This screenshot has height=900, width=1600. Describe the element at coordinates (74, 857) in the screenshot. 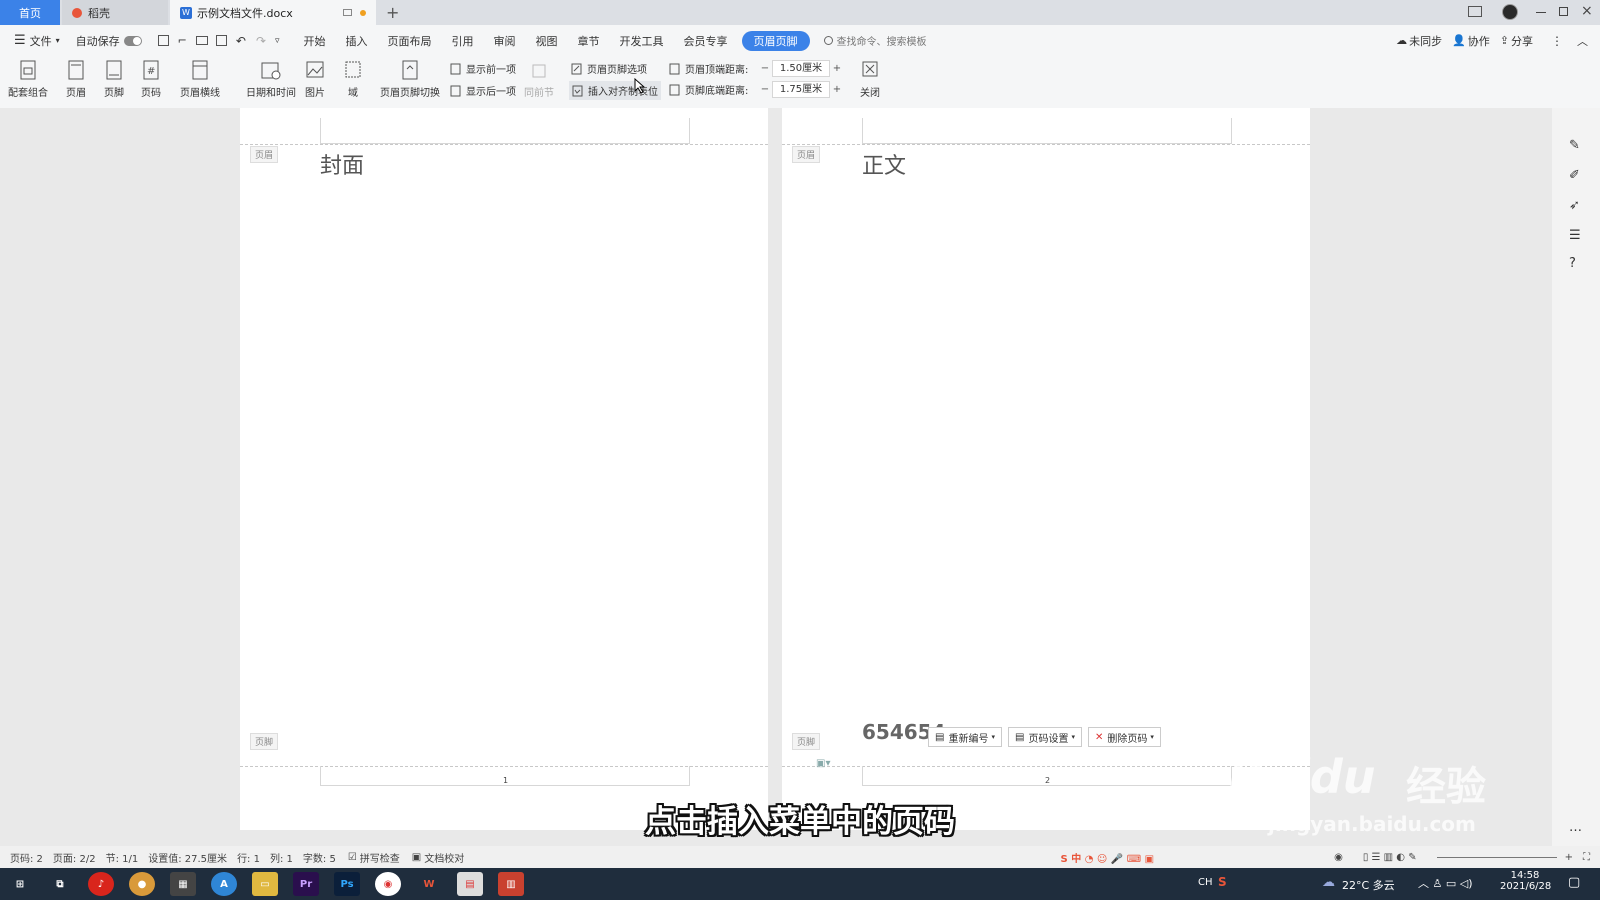

I see `status-pages: 页面: 2/2` at that location.